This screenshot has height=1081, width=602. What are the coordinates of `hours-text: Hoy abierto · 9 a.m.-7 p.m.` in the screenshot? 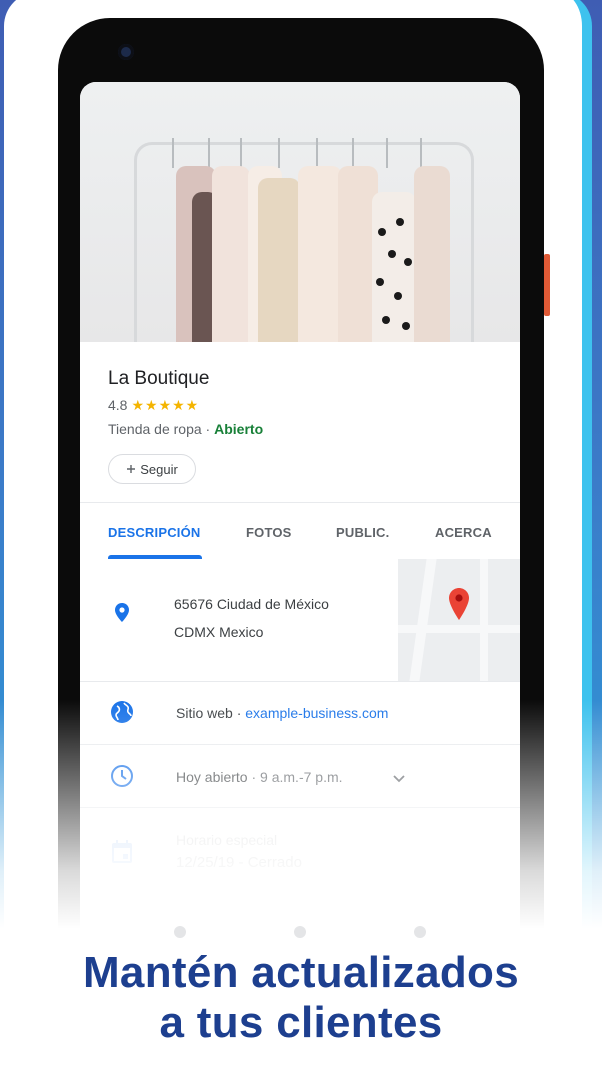 It's located at (259, 777).